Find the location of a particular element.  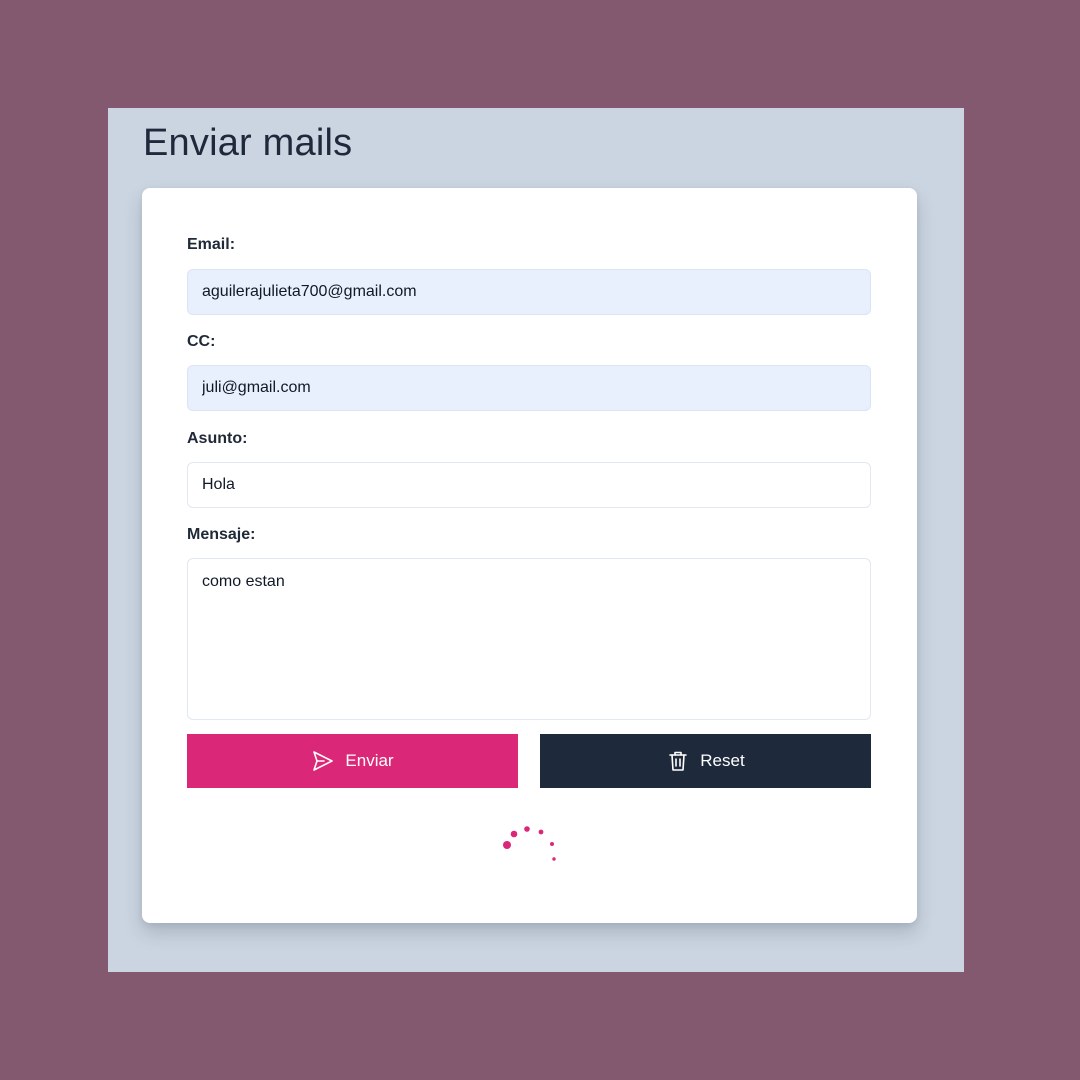

send-button: Enviar is located at coordinates (352, 761).